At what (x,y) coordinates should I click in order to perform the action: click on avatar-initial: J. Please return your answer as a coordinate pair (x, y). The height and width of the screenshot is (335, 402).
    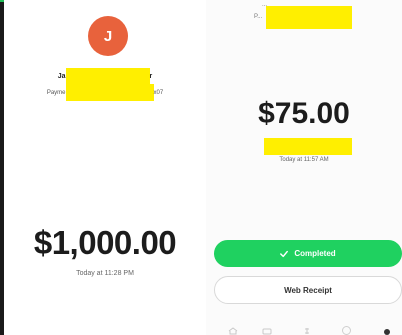
    Looking at the image, I should click on (108, 36).